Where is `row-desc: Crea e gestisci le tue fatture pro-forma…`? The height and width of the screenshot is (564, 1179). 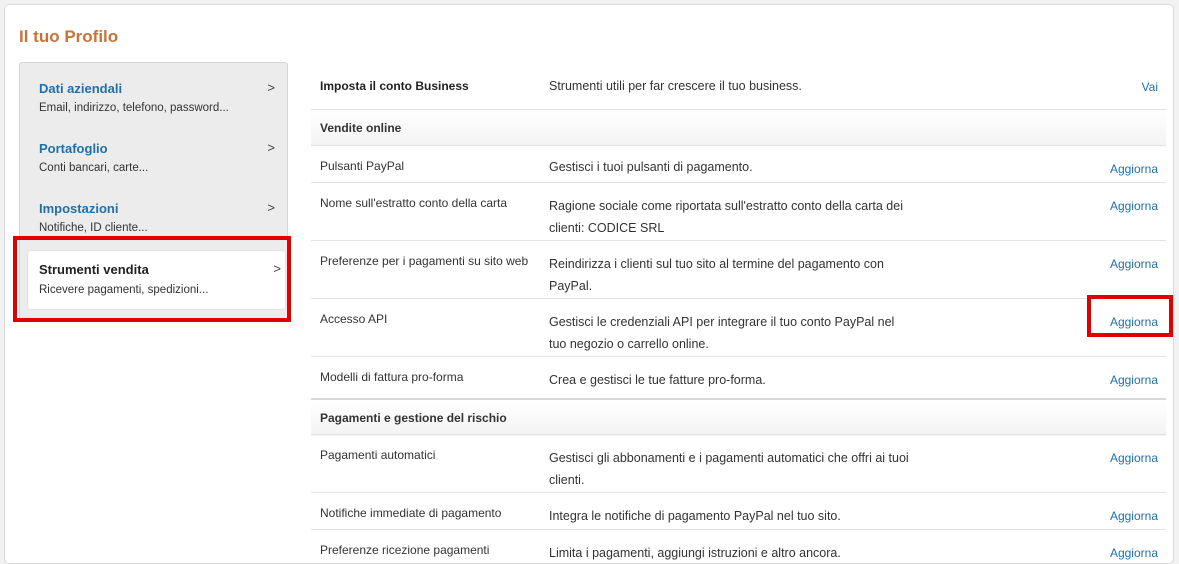
row-desc: Crea e gestisci le tue fatture pro-forma… is located at coordinates (657, 380).